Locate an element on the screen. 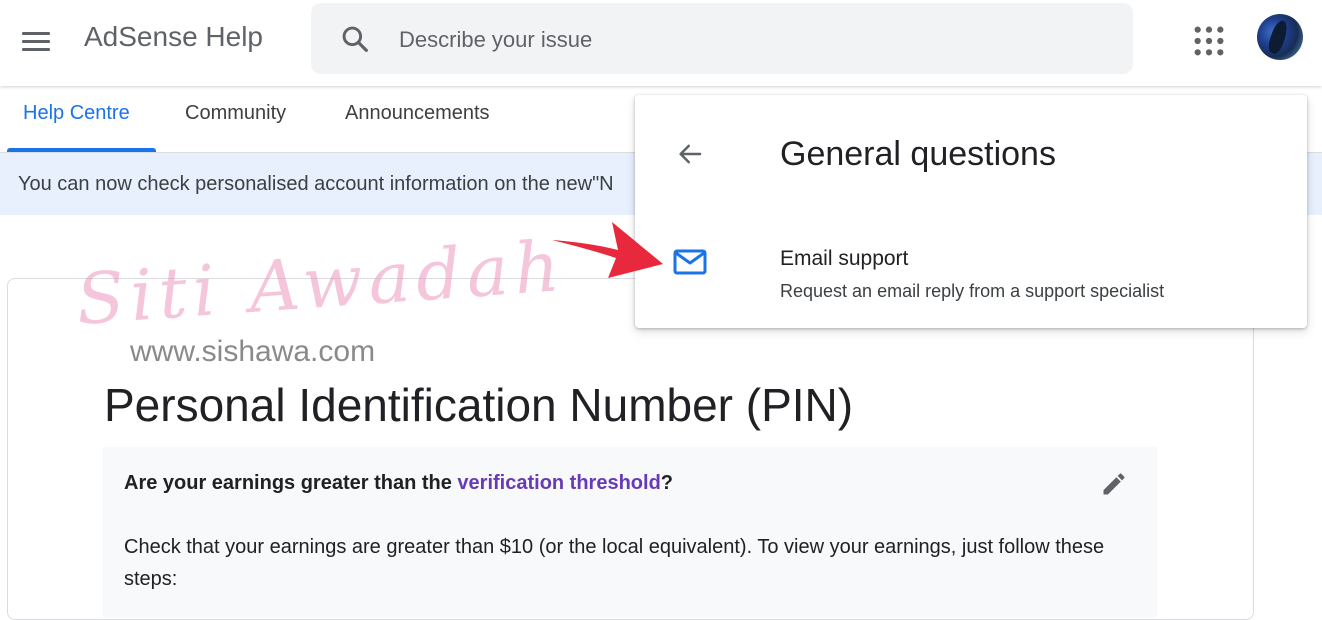 This screenshot has width=1322, height=620. active-tab-indicator is located at coordinates (81, 150).